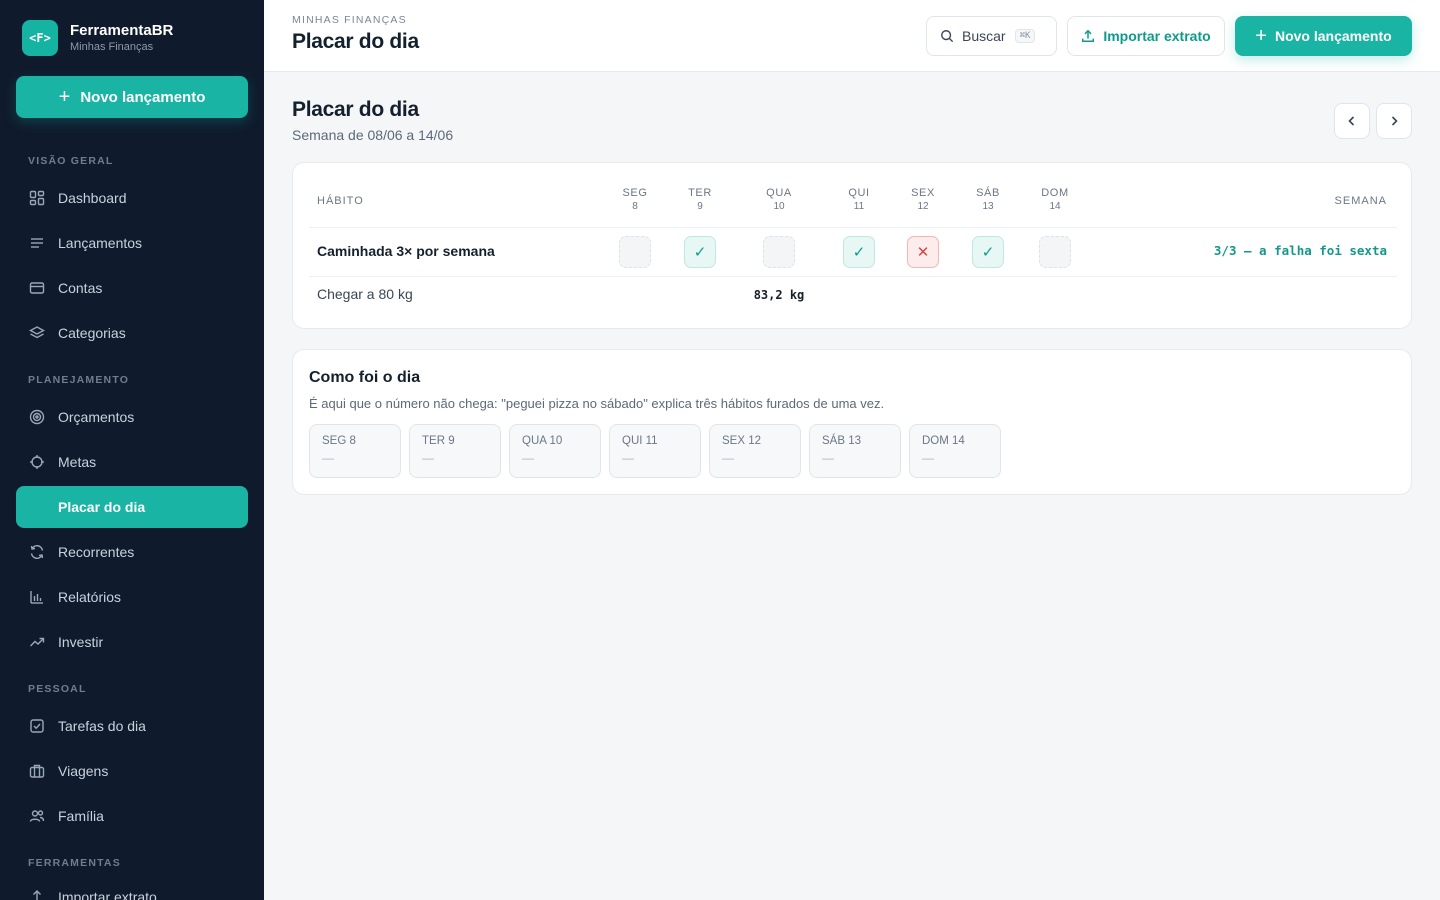 The image size is (1440, 900). What do you see at coordinates (1146, 36) in the screenshot?
I see `import-statement-button: Importar extrato` at bounding box center [1146, 36].